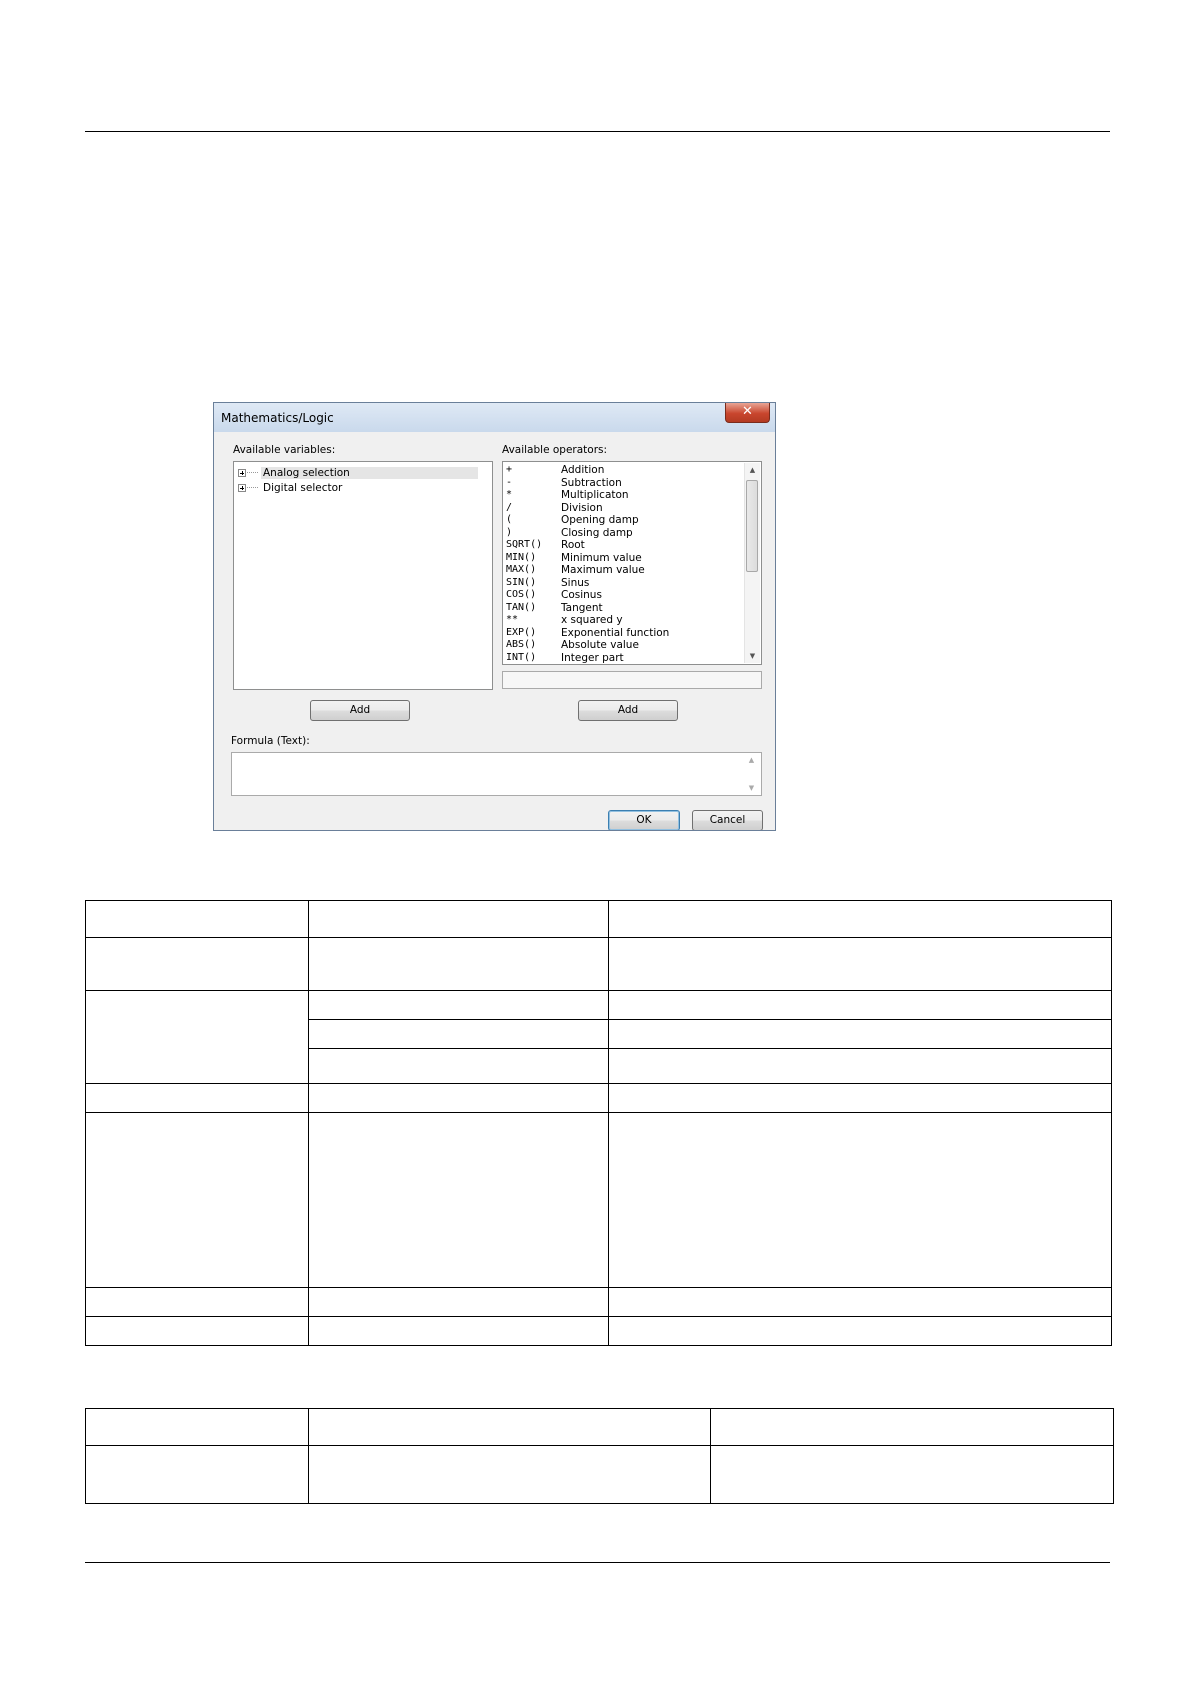 This screenshot has height=1684, width=1190. I want to click on operator-symbol: ABS(), so click(521, 644).